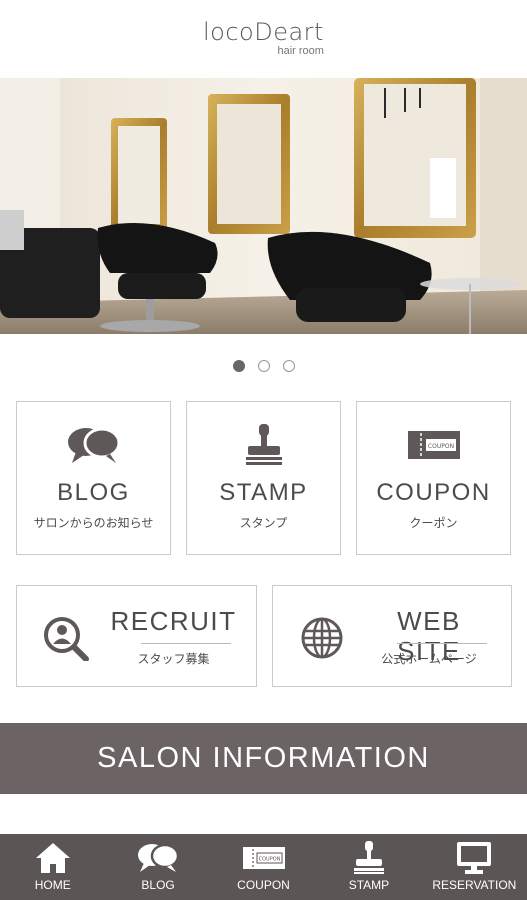  I want to click on coupon-tile-subtitle: クーポン, so click(433, 523).